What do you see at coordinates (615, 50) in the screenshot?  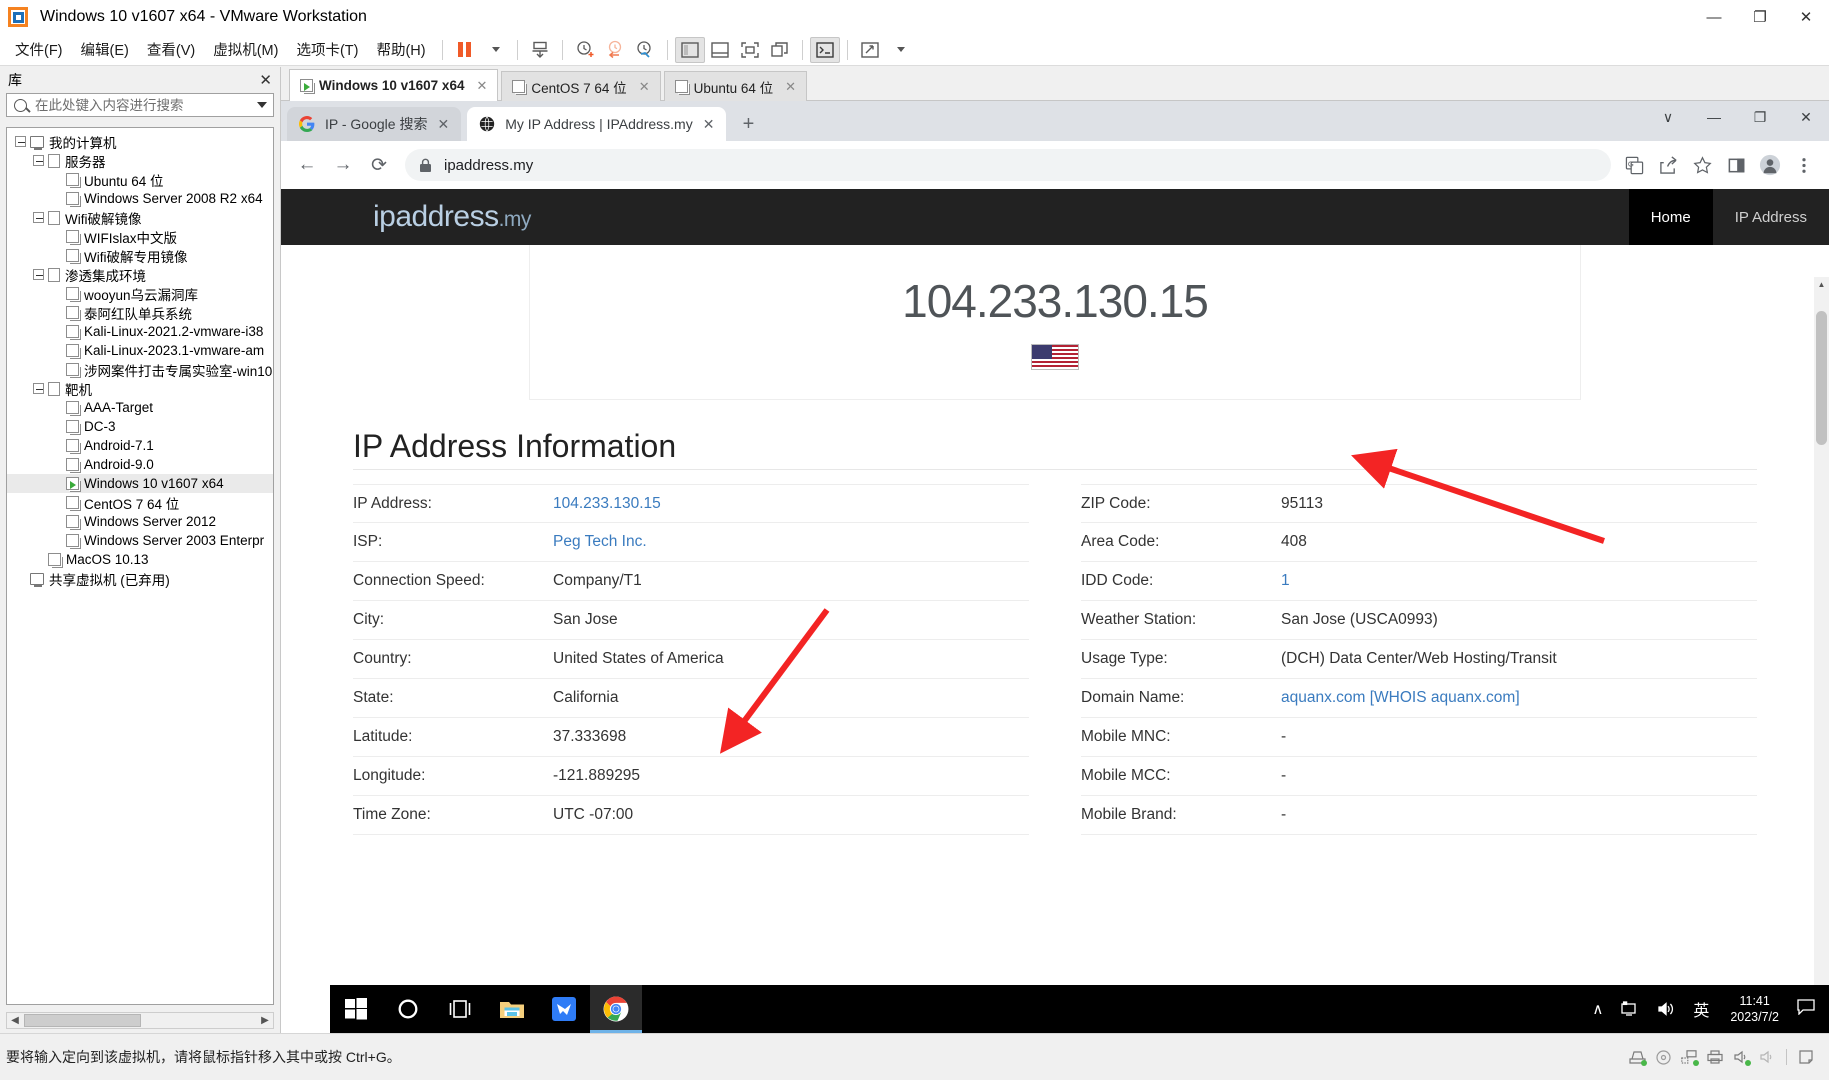 I see `snapshot-revert-icon` at bounding box center [615, 50].